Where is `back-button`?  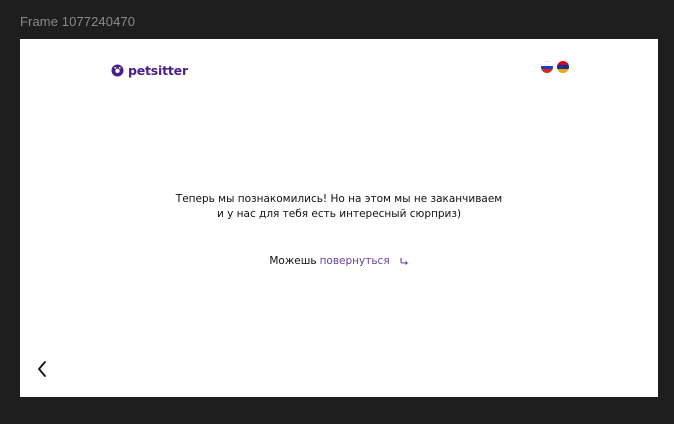
back-button is located at coordinates (42, 371).